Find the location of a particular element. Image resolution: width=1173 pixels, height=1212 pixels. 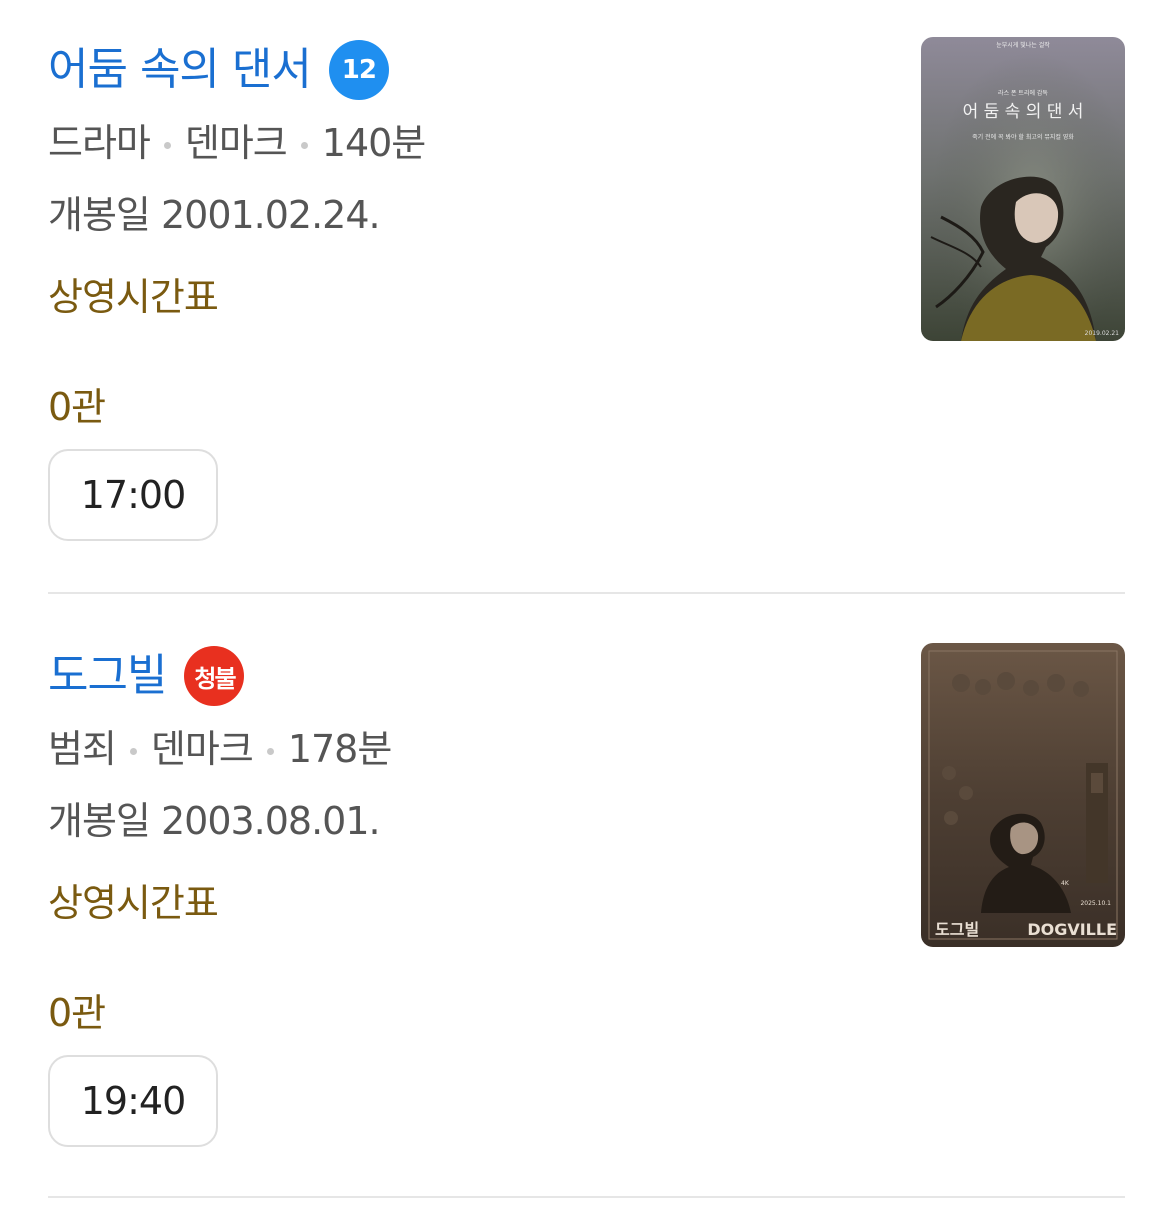

poster-director: 라스 폰 트리에 감독 is located at coordinates (1023, 93).